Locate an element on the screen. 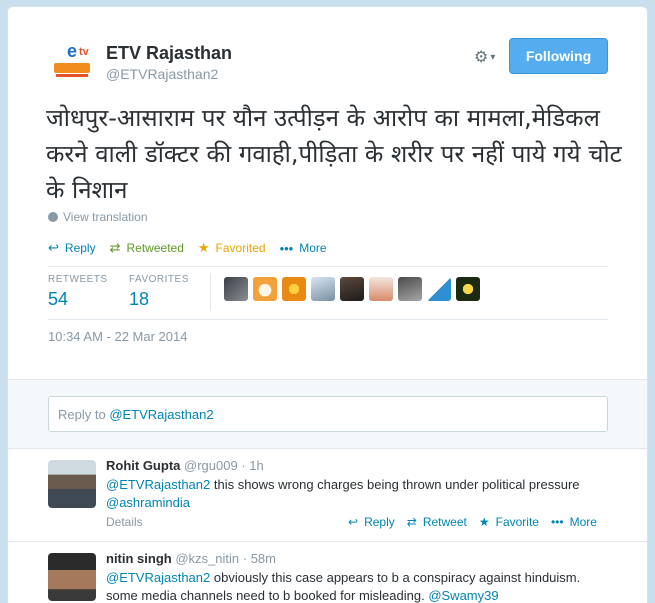 Image resolution: width=655 pixels, height=603 pixels. favorite-label: Favorite is located at coordinates (517, 522).